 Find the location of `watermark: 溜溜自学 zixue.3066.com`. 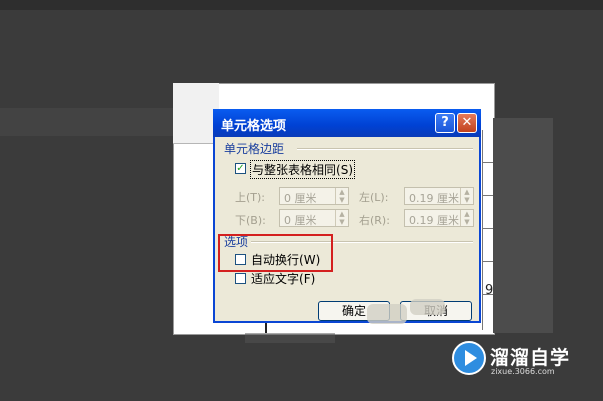

watermark: 溜溜自学 zixue.3066.com is located at coordinates (509, 361).